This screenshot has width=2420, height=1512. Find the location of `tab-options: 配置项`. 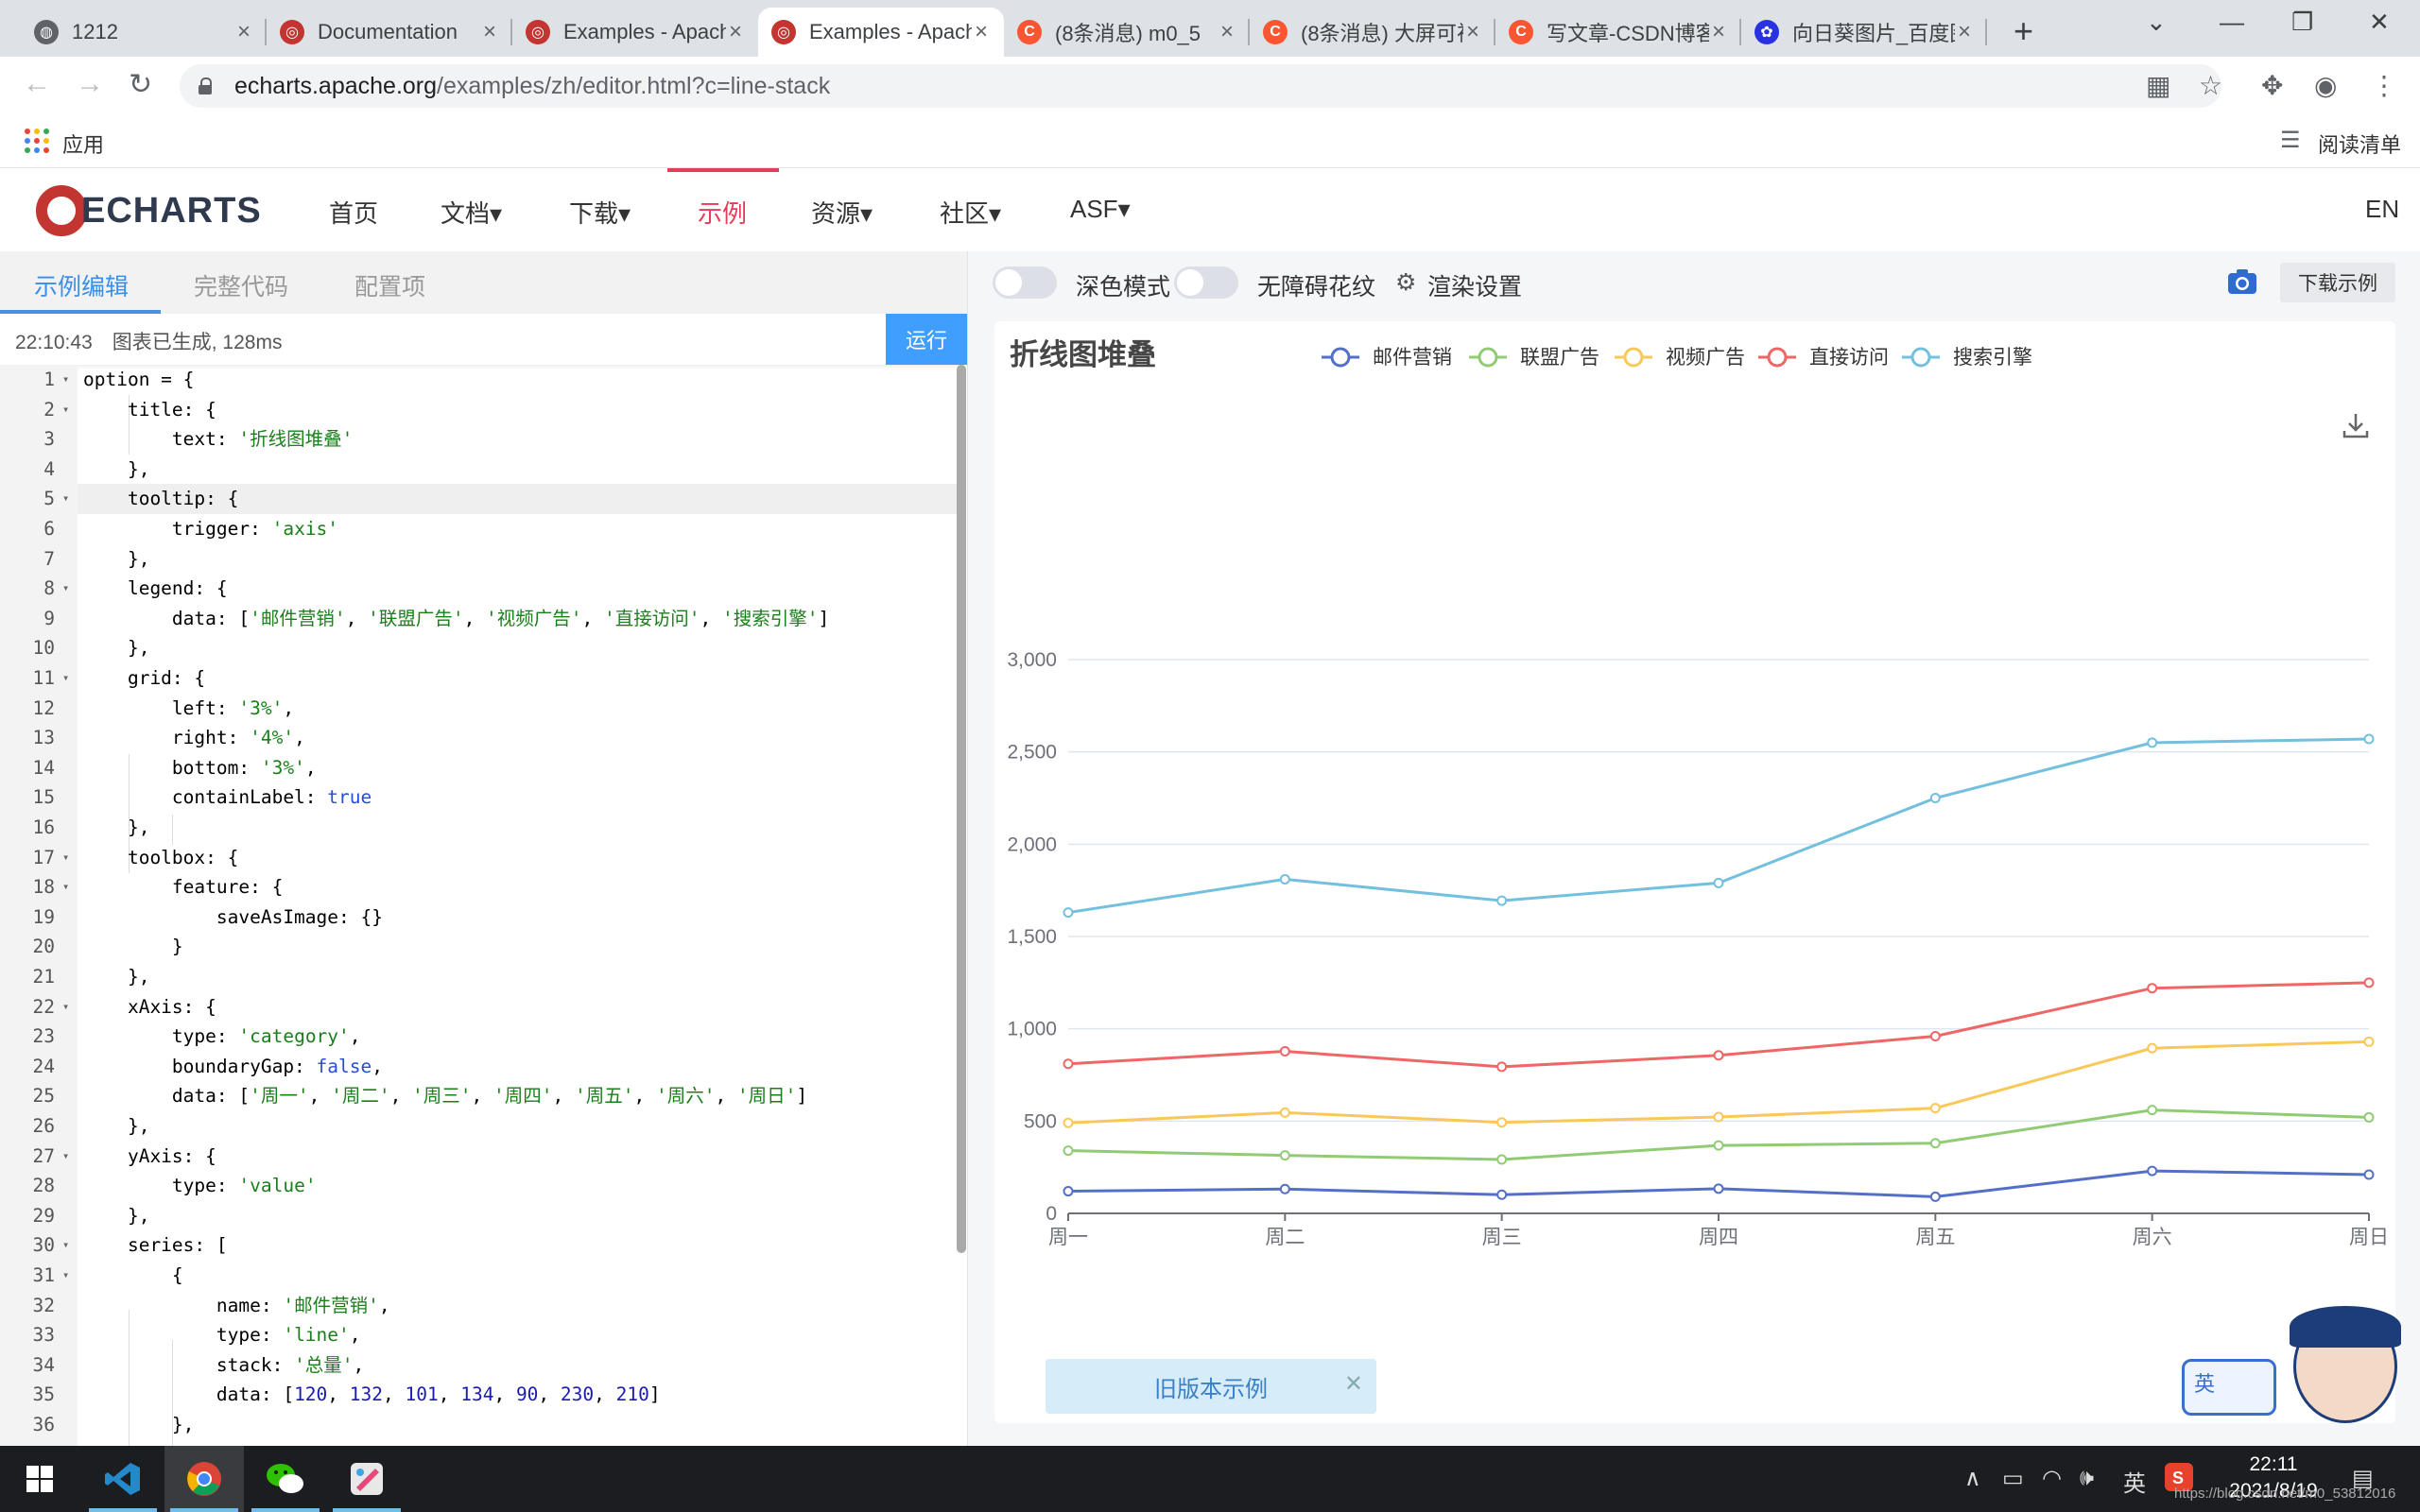

tab-options: 配置项 is located at coordinates (389, 285).